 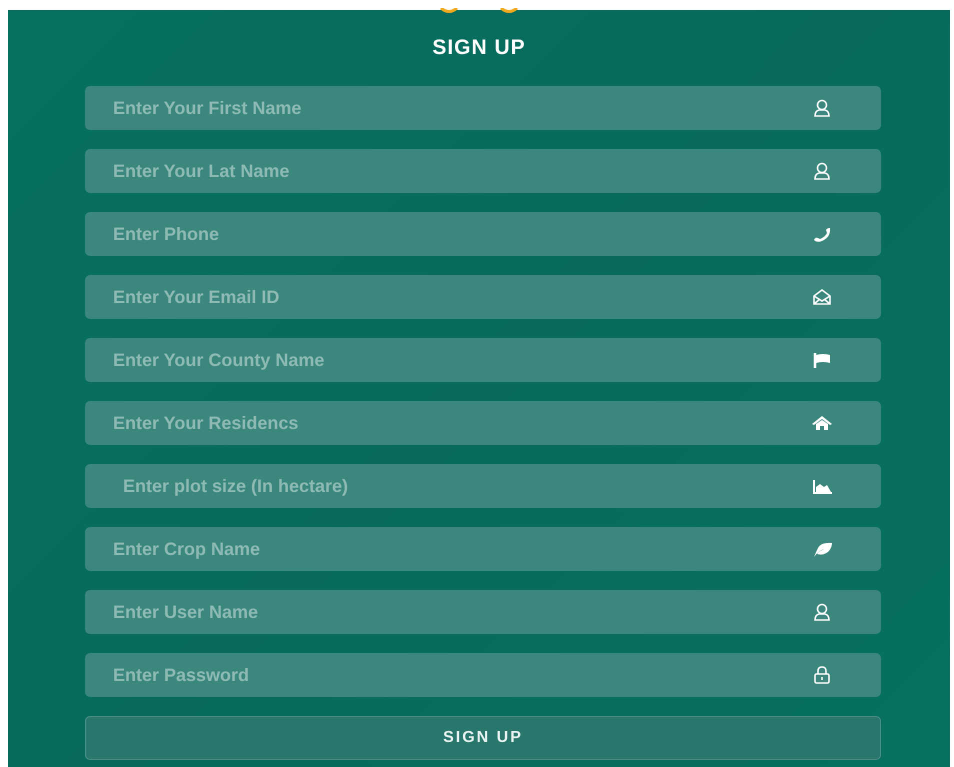 I want to click on input-field: Enter Phone, so click(x=483, y=234).